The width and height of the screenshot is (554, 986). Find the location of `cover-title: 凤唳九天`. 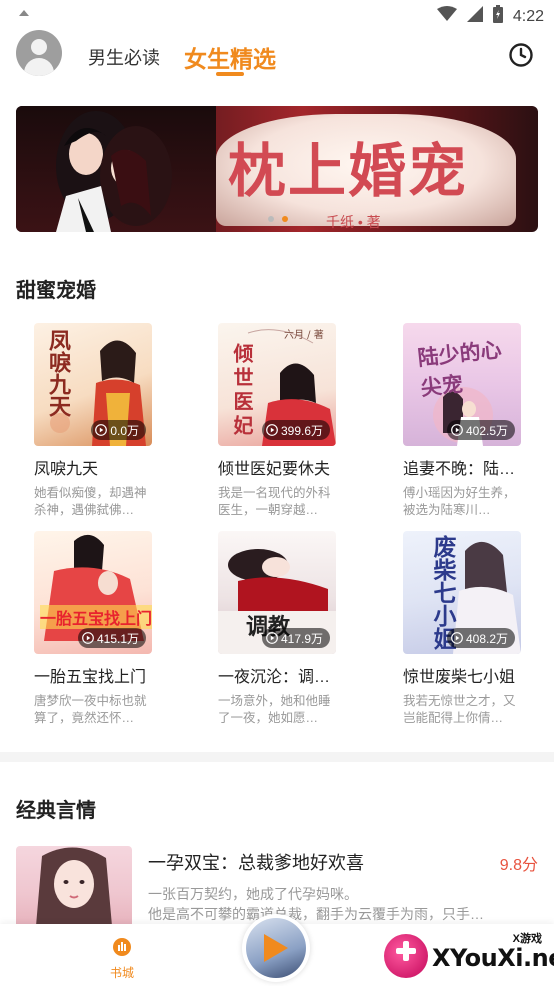

cover-title: 凤唳九天 is located at coordinates (58, 373).